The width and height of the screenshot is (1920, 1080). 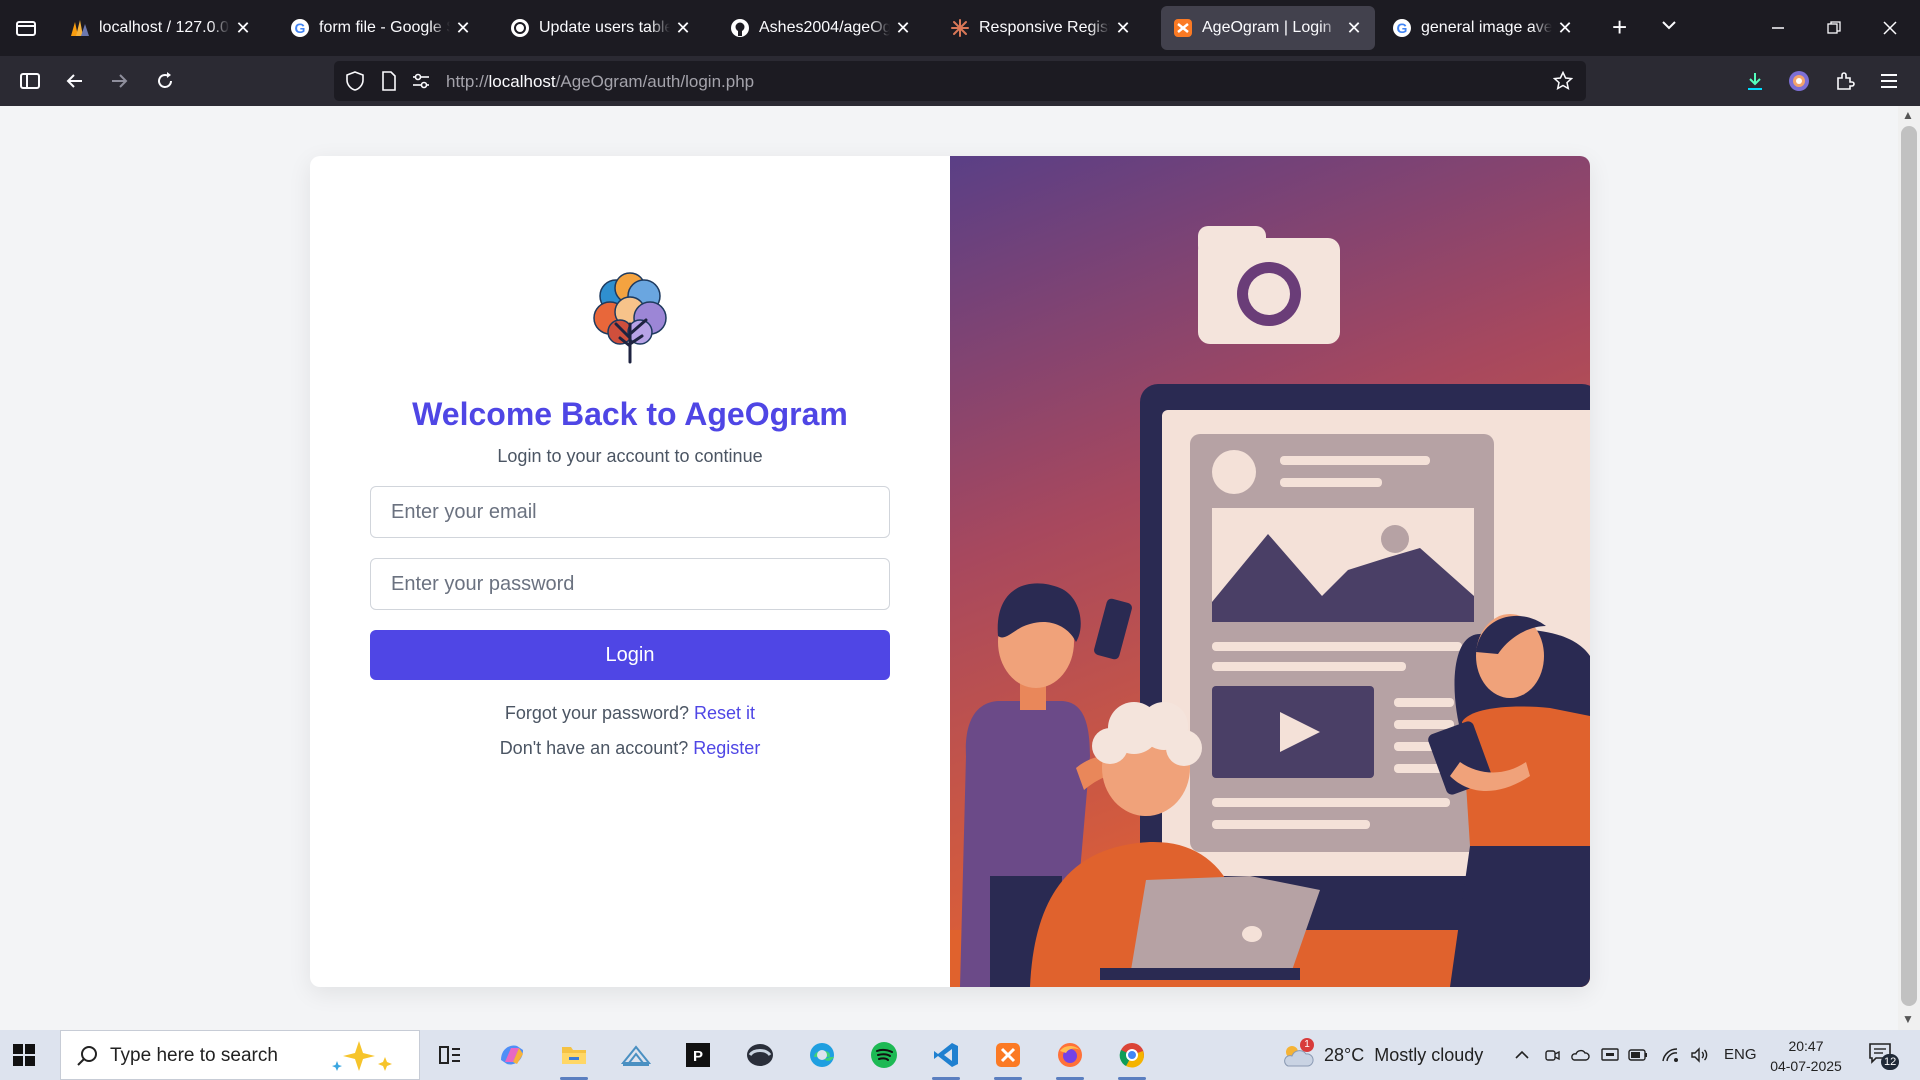 I want to click on shield-icon, so click(x=355, y=81).